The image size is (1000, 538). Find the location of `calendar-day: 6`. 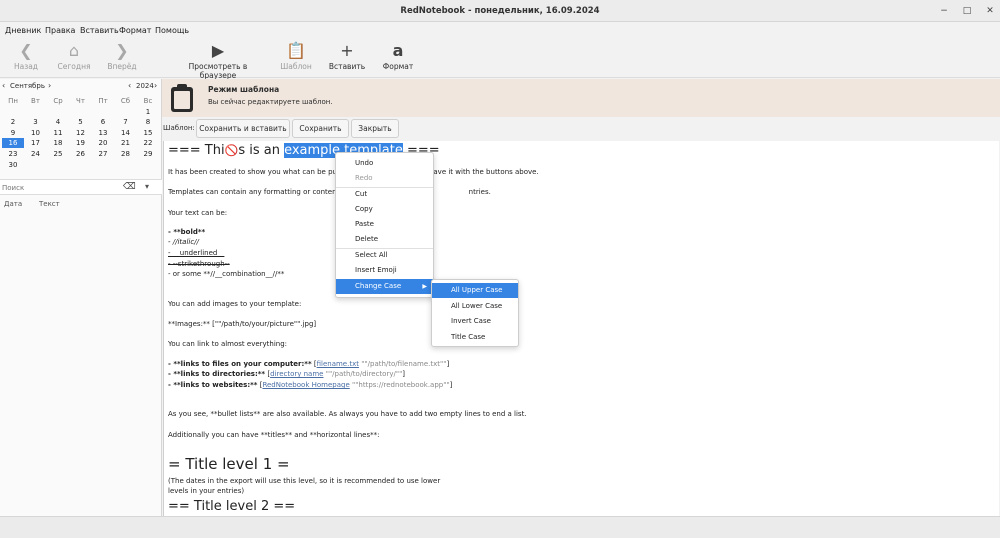

calendar-day: 6 is located at coordinates (103, 122).